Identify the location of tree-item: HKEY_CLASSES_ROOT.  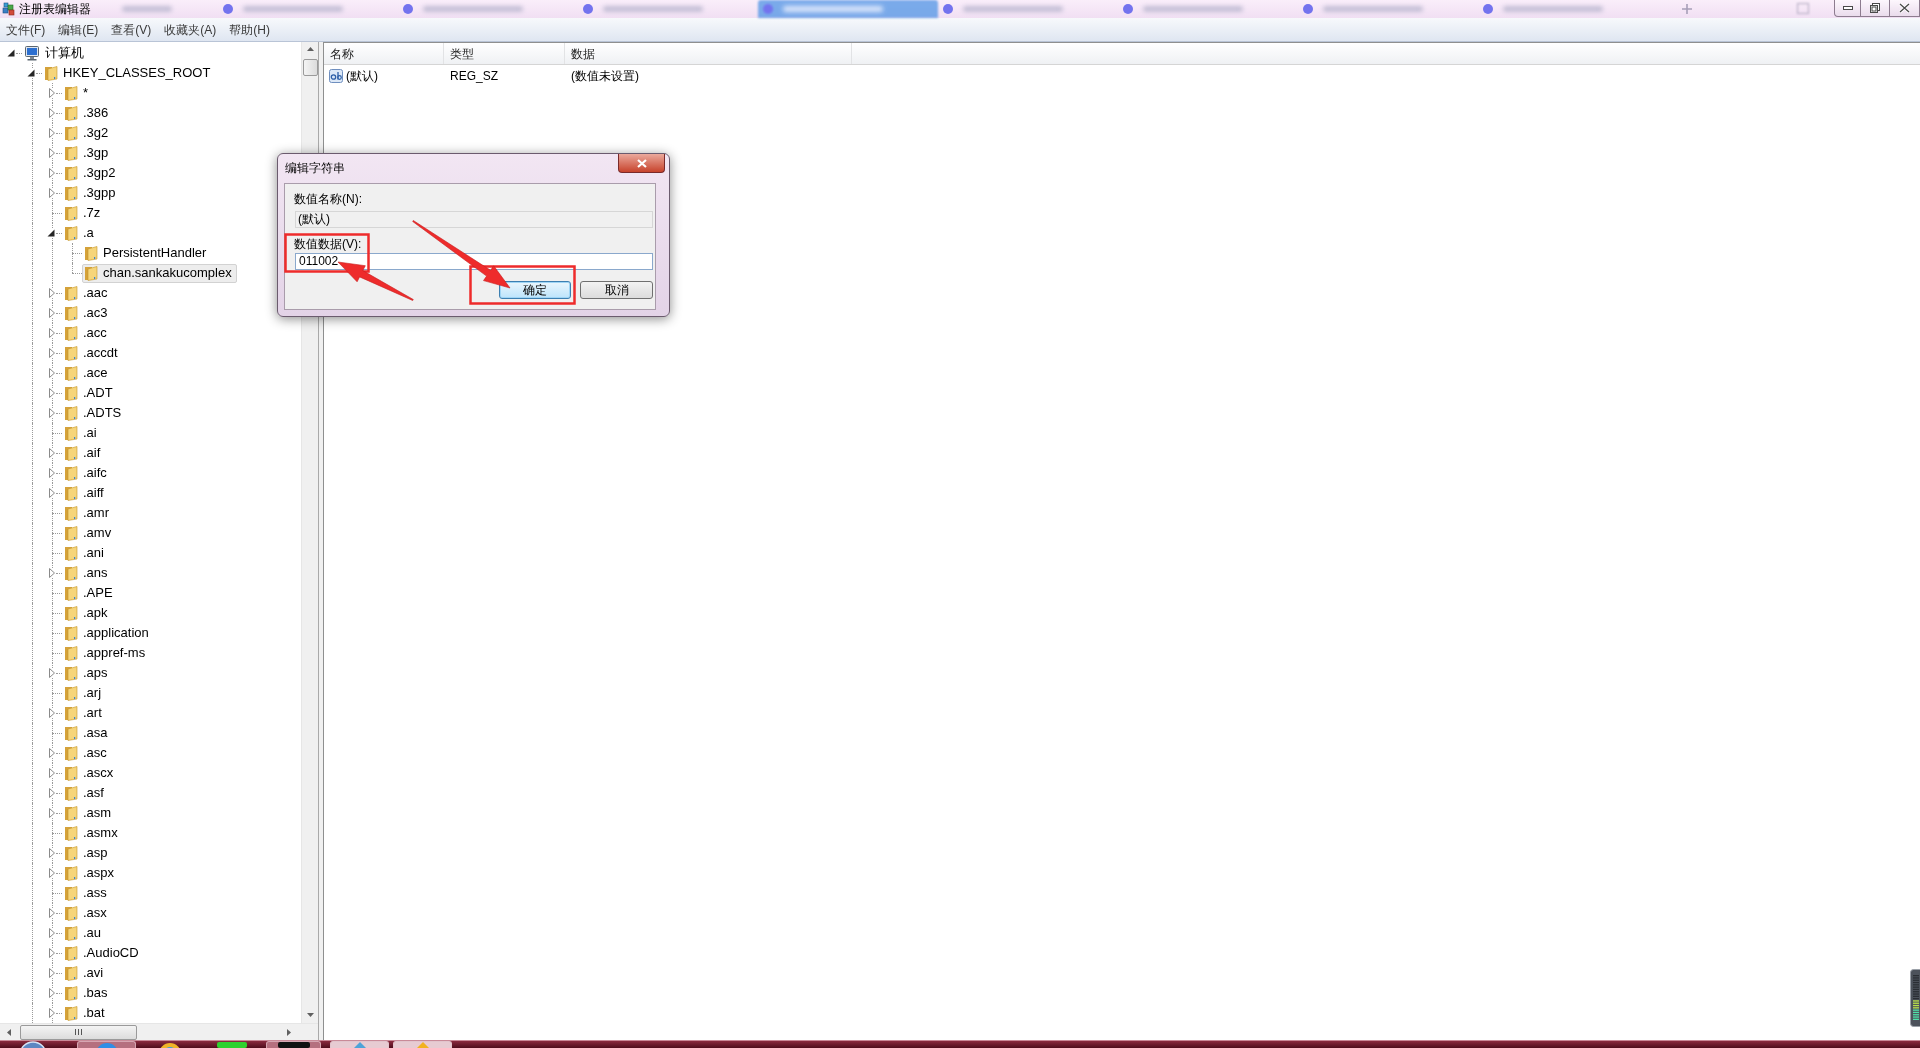
(129, 73).